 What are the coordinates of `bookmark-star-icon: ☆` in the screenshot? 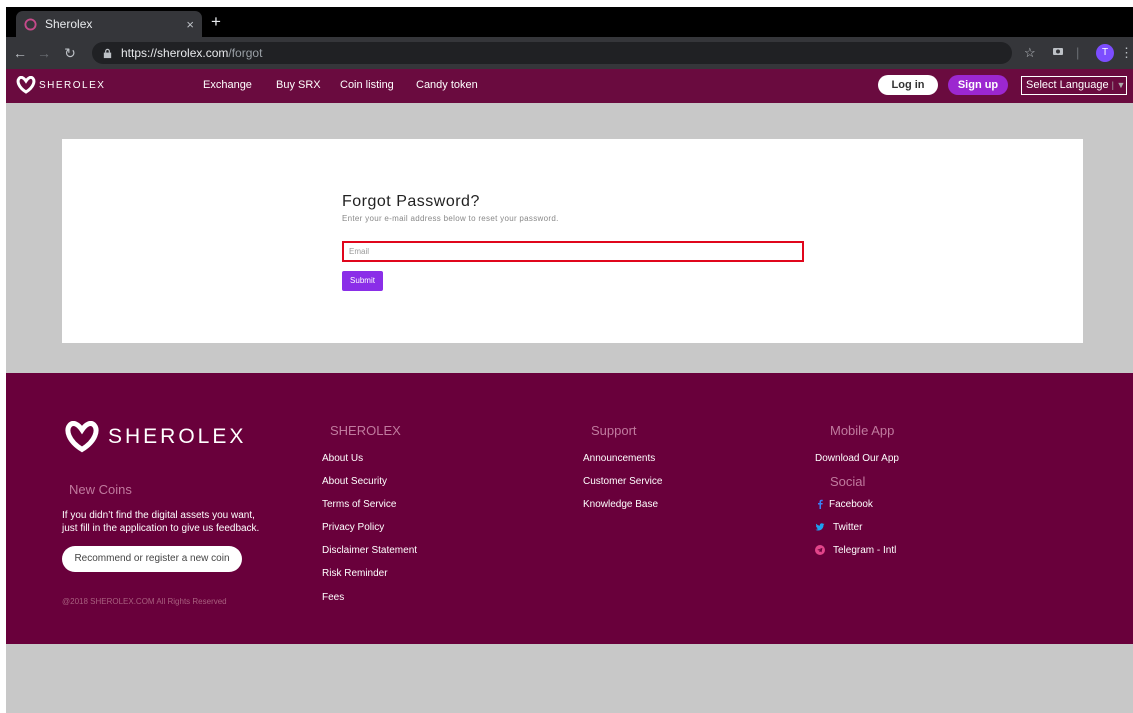 It's located at (1030, 53).